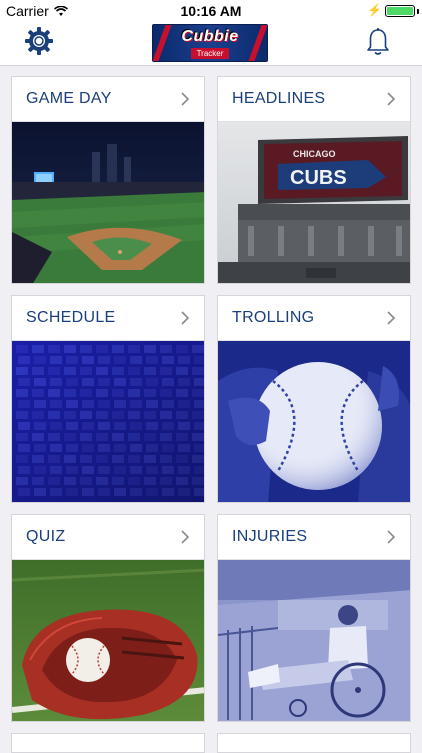 The height and width of the screenshot is (753, 422). I want to click on tile-header: SCHEDULE, so click(108, 318).